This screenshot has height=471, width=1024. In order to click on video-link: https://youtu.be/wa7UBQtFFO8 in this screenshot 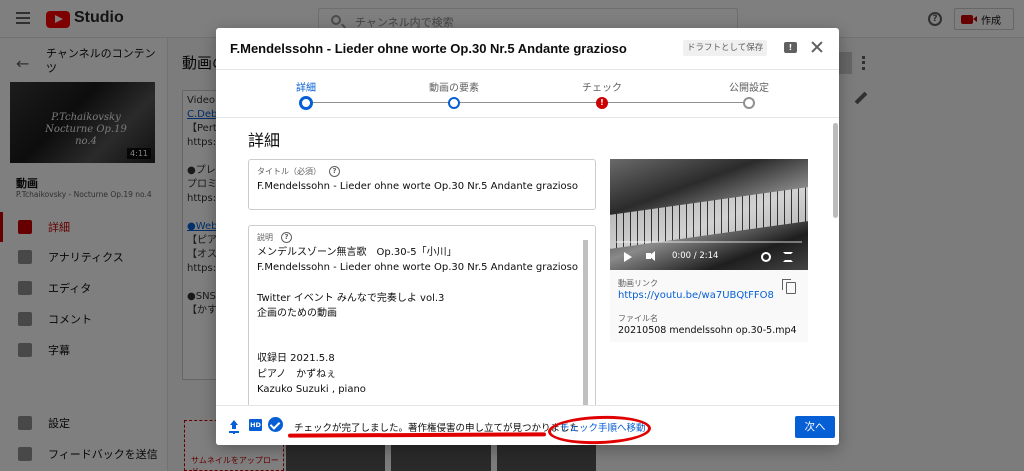, I will do `click(696, 295)`.